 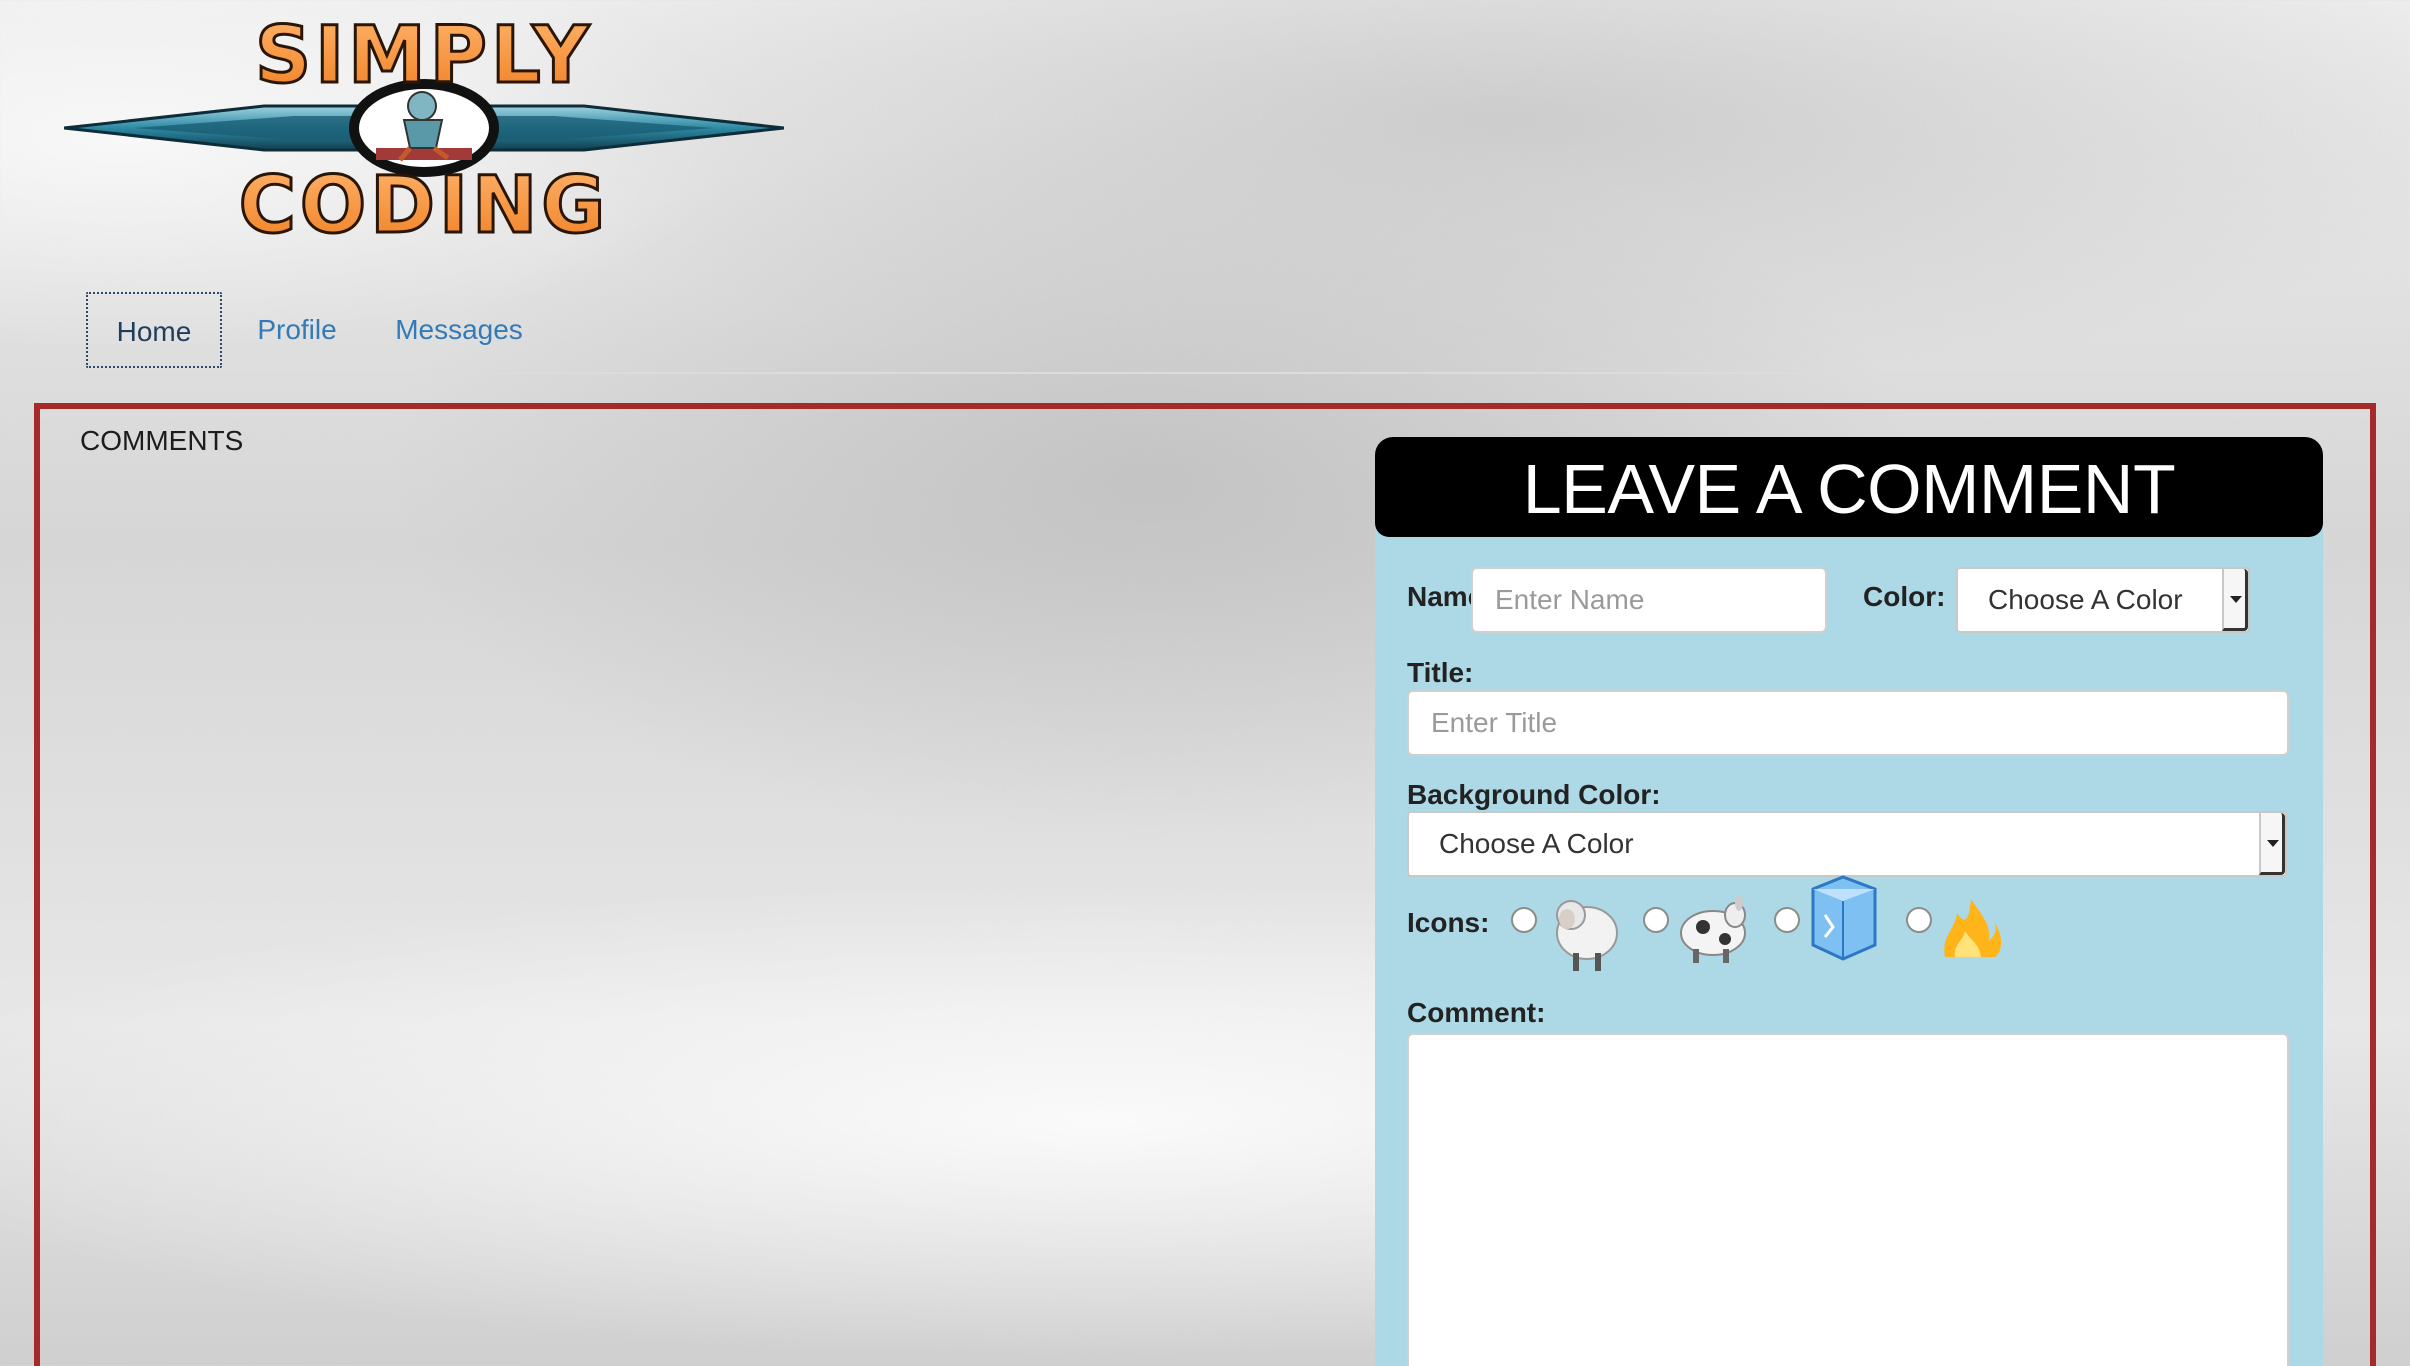 What do you see at coordinates (459, 330) in the screenshot?
I see `nav-tab-messages: Messages` at bounding box center [459, 330].